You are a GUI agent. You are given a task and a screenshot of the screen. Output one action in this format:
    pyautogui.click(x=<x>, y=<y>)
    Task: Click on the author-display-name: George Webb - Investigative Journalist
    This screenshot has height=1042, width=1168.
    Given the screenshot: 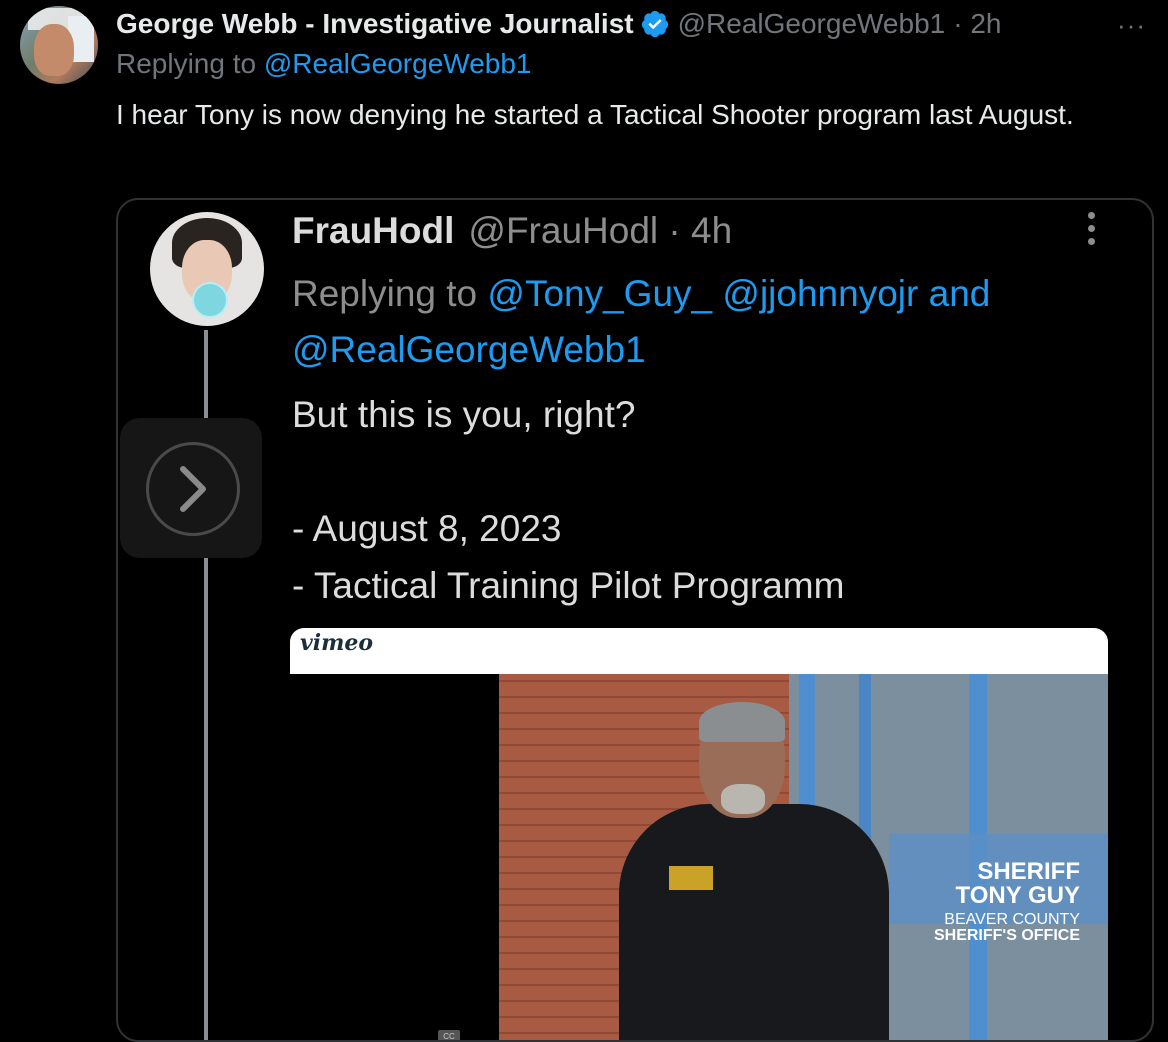 What is the action you would take?
    pyautogui.click(x=375, y=24)
    